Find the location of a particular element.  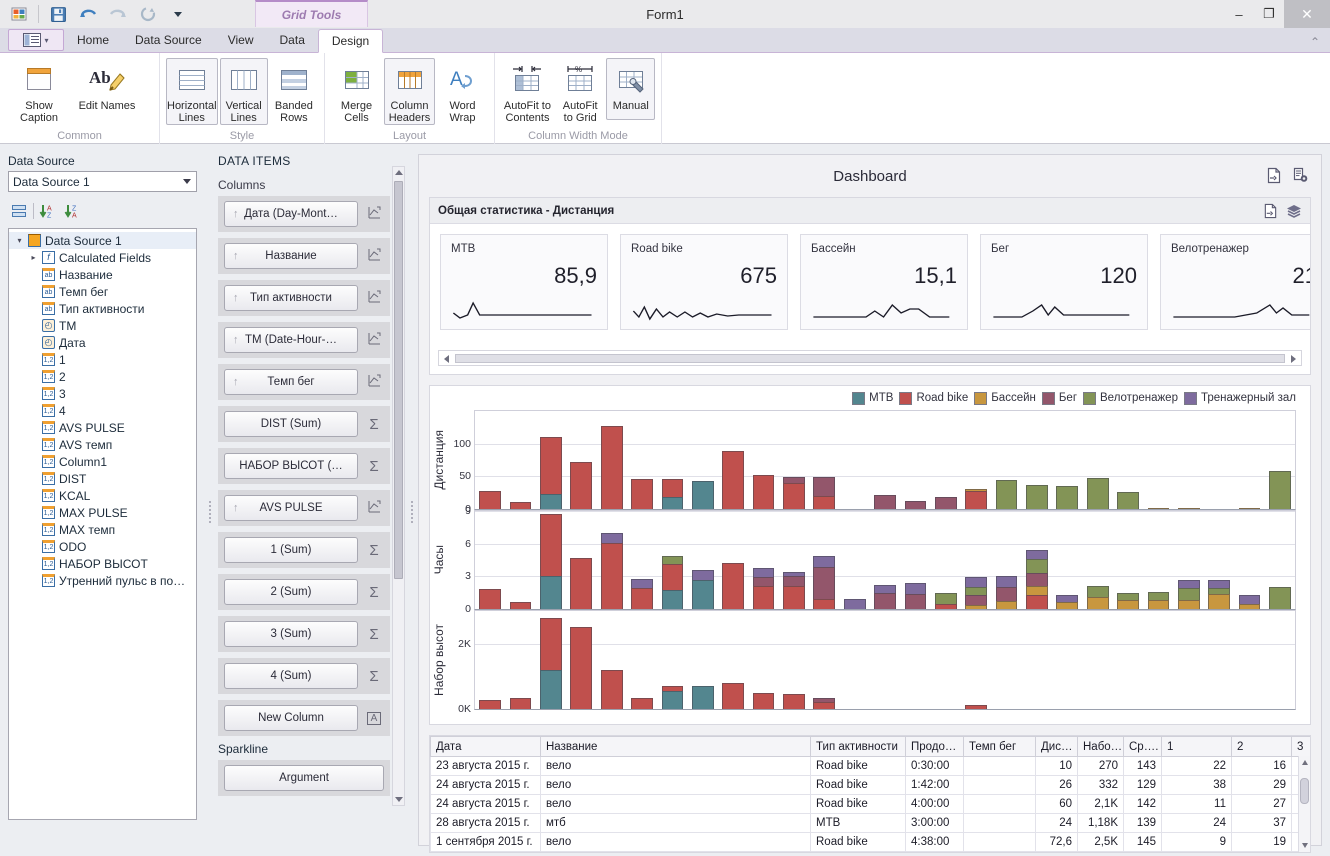

word-wrap-button: A Word Wrap is located at coordinates (462, 91).